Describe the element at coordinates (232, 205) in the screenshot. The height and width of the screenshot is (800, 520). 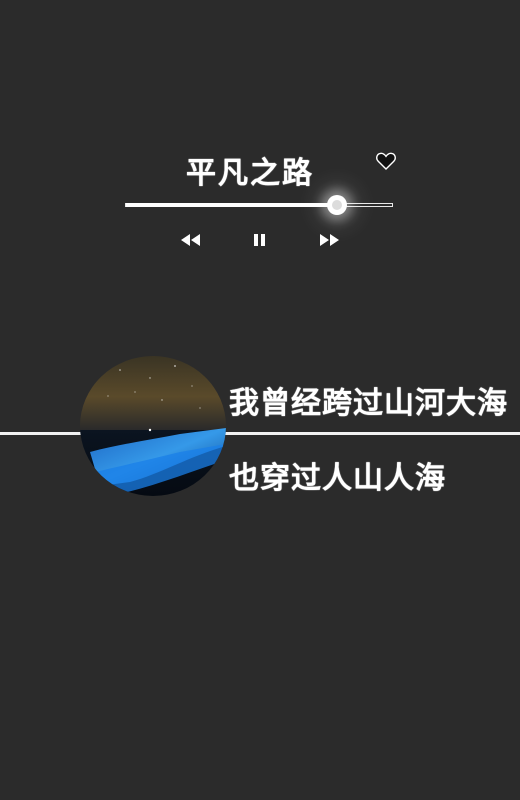
I see `progress-fill` at that location.